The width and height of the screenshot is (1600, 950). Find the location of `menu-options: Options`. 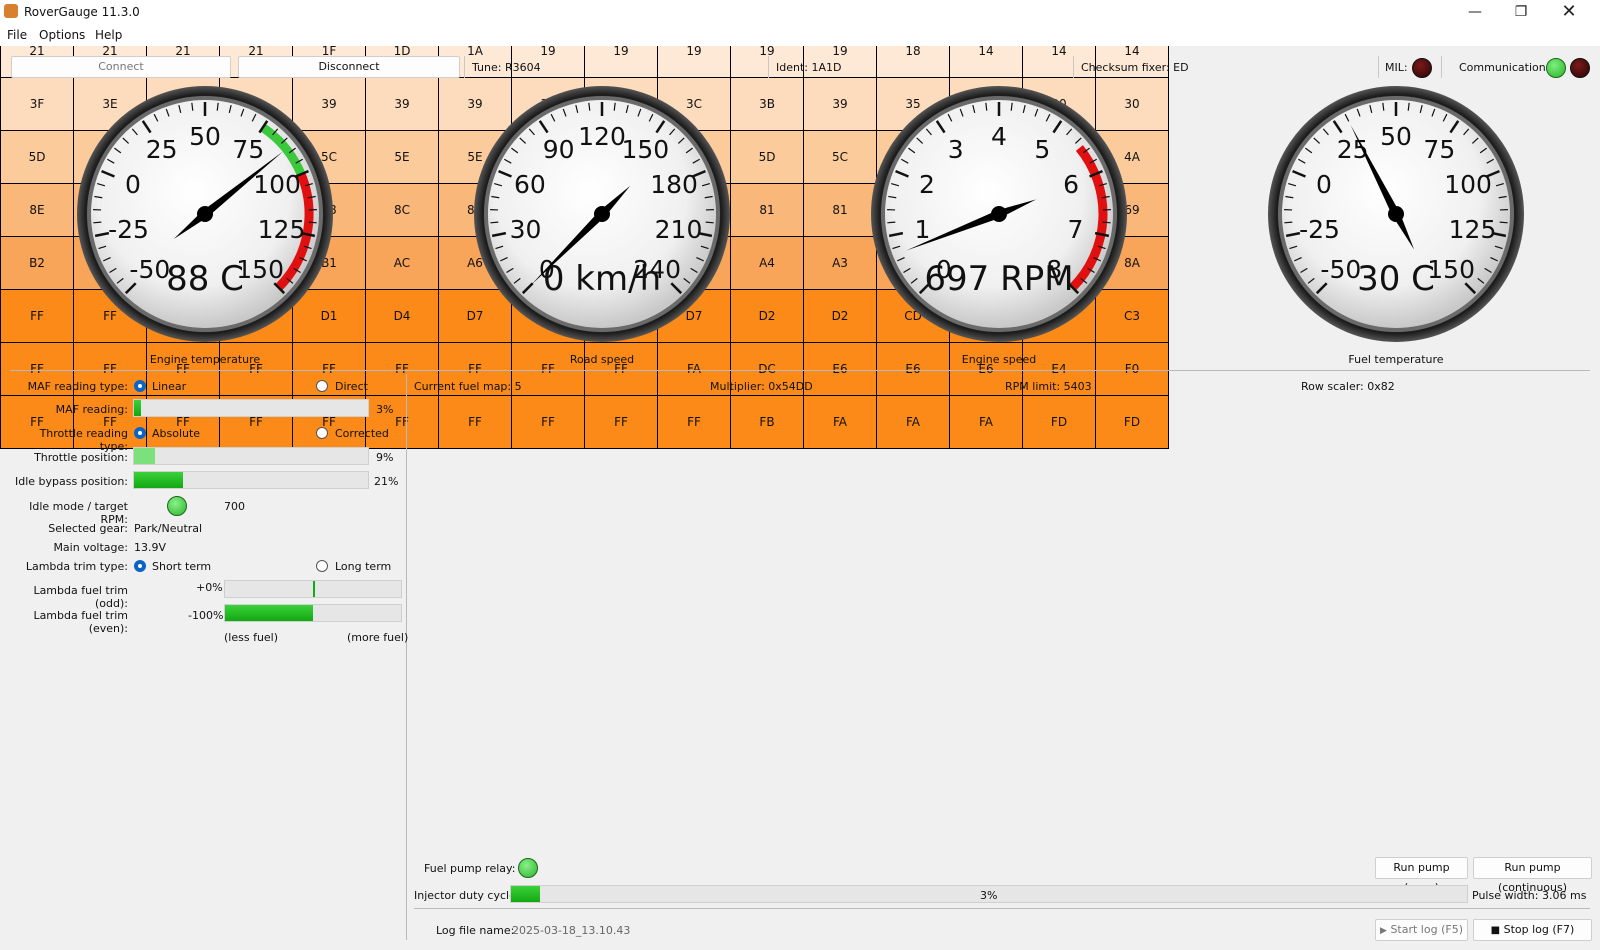

menu-options: Options is located at coordinates (62, 35).